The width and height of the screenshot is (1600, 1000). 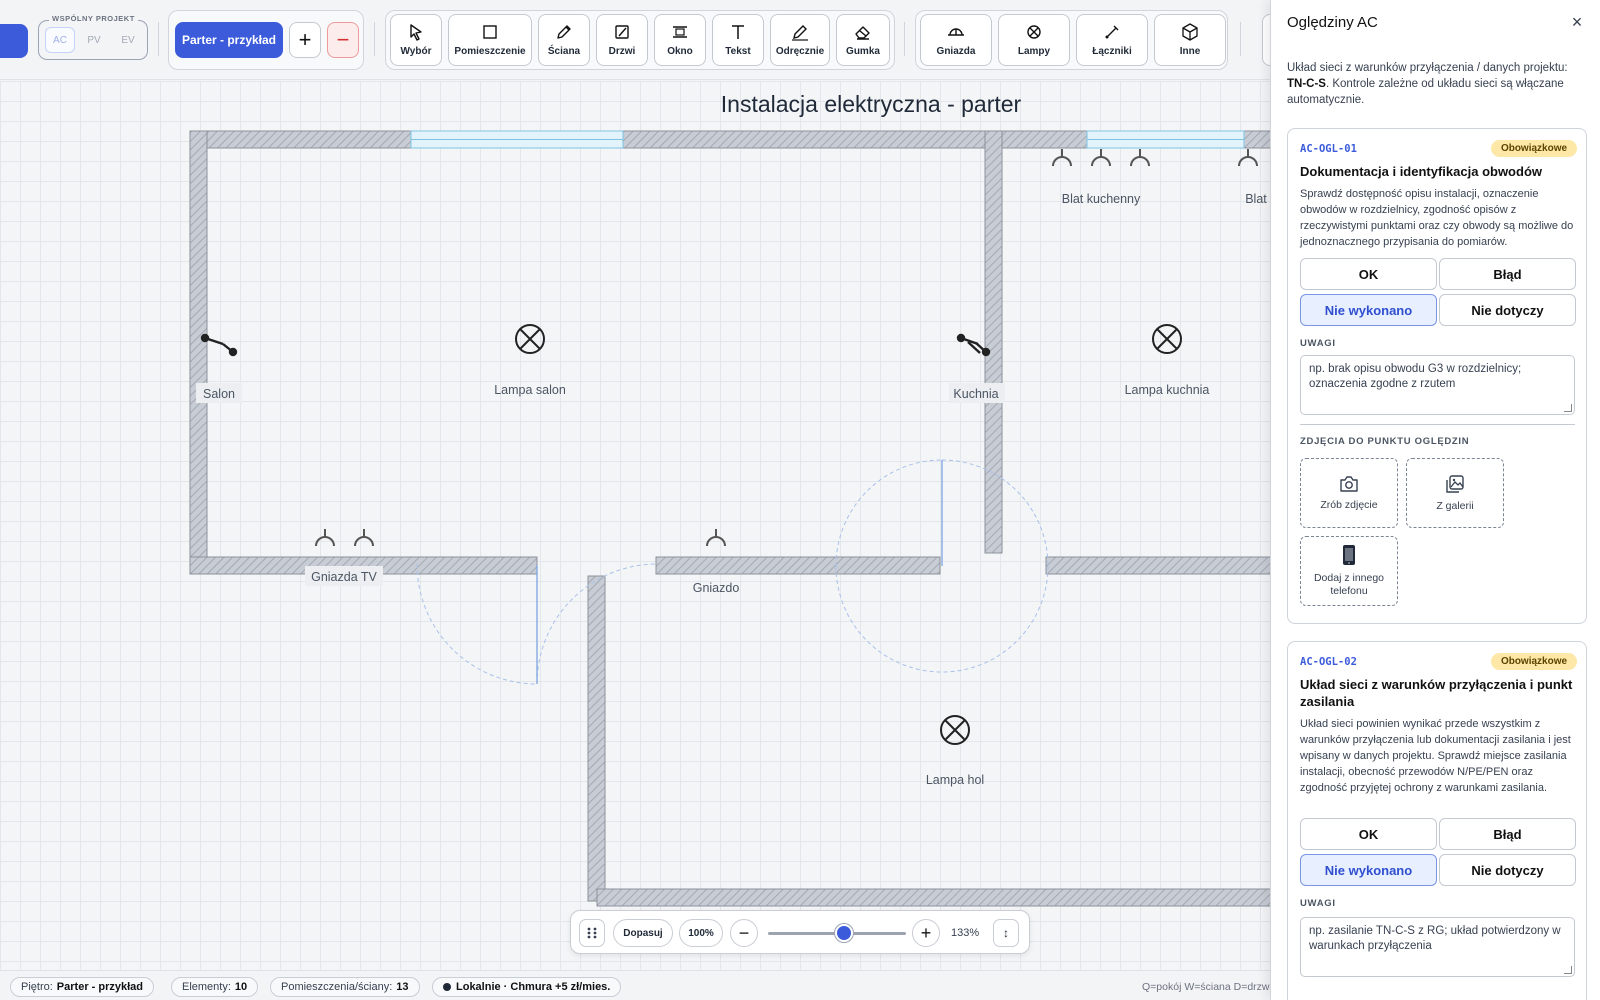 I want to click on shortcut-hint: Q=pokój W=ściana D=drzw, so click(x=1206, y=987).